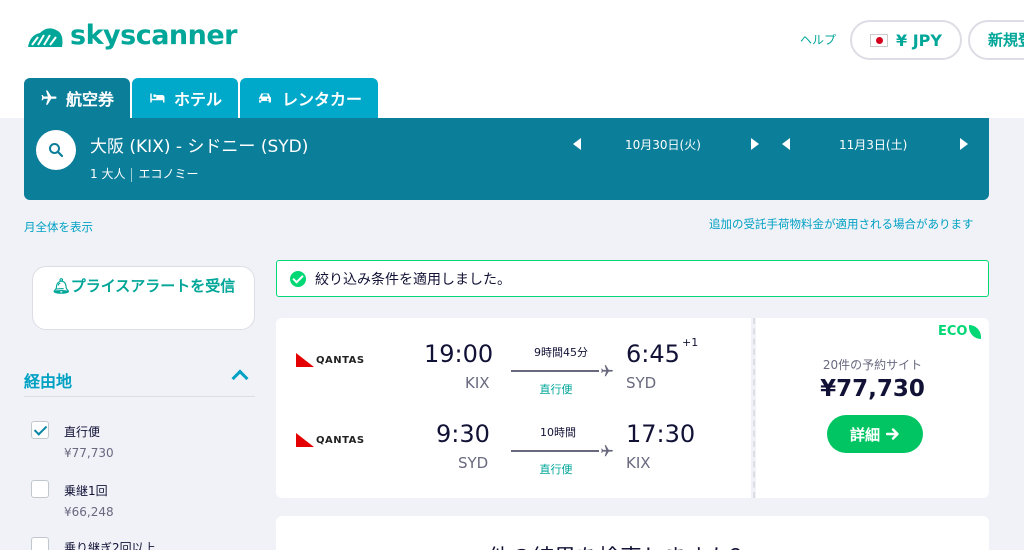 This screenshot has width=1024, height=550. I want to click on stop-option-price: ¥77,730, so click(89, 453).